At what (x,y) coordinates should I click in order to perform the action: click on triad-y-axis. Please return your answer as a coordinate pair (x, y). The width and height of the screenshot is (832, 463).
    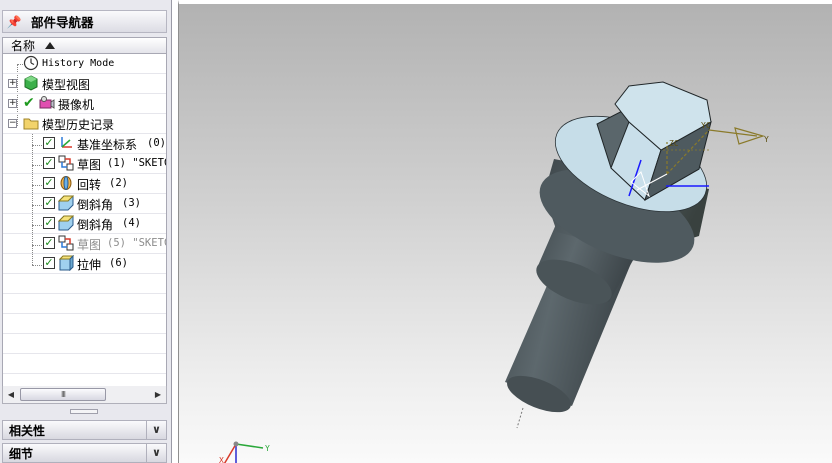
    Looking at the image, I should click on (249, 446).